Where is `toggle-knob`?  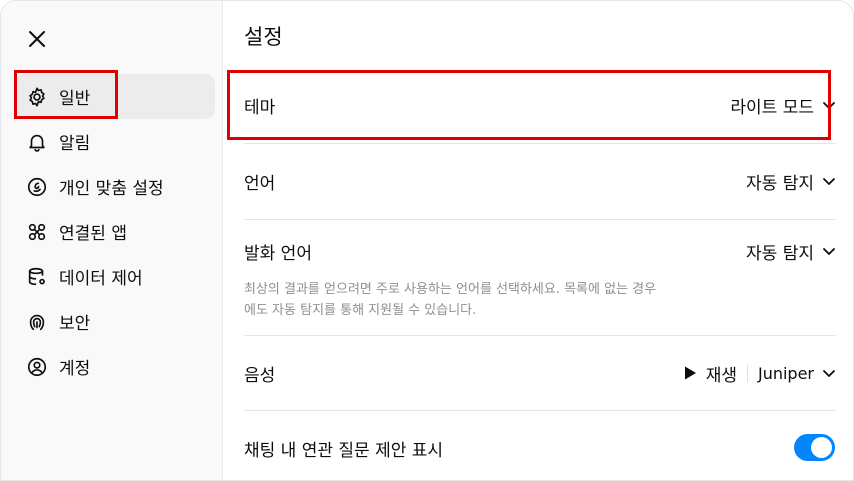 toggle-knob is located at coordinates (821, 447).